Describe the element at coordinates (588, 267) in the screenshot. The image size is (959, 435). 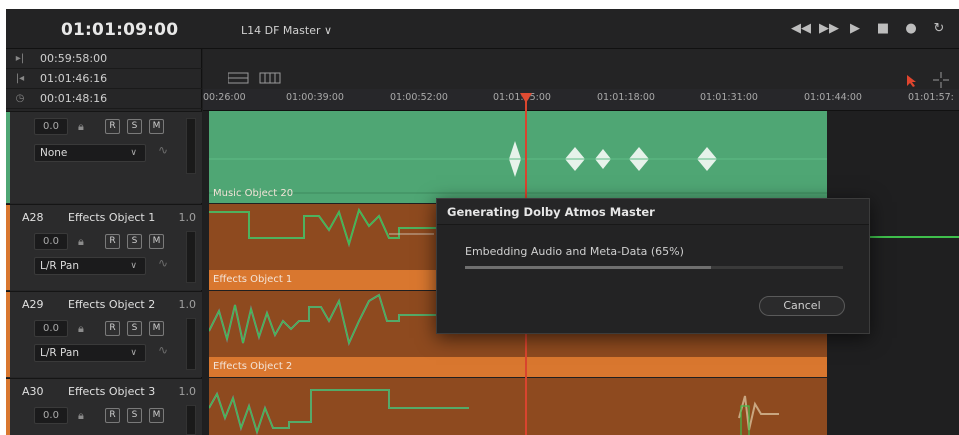
I see `progress-bar-fill` at that location.